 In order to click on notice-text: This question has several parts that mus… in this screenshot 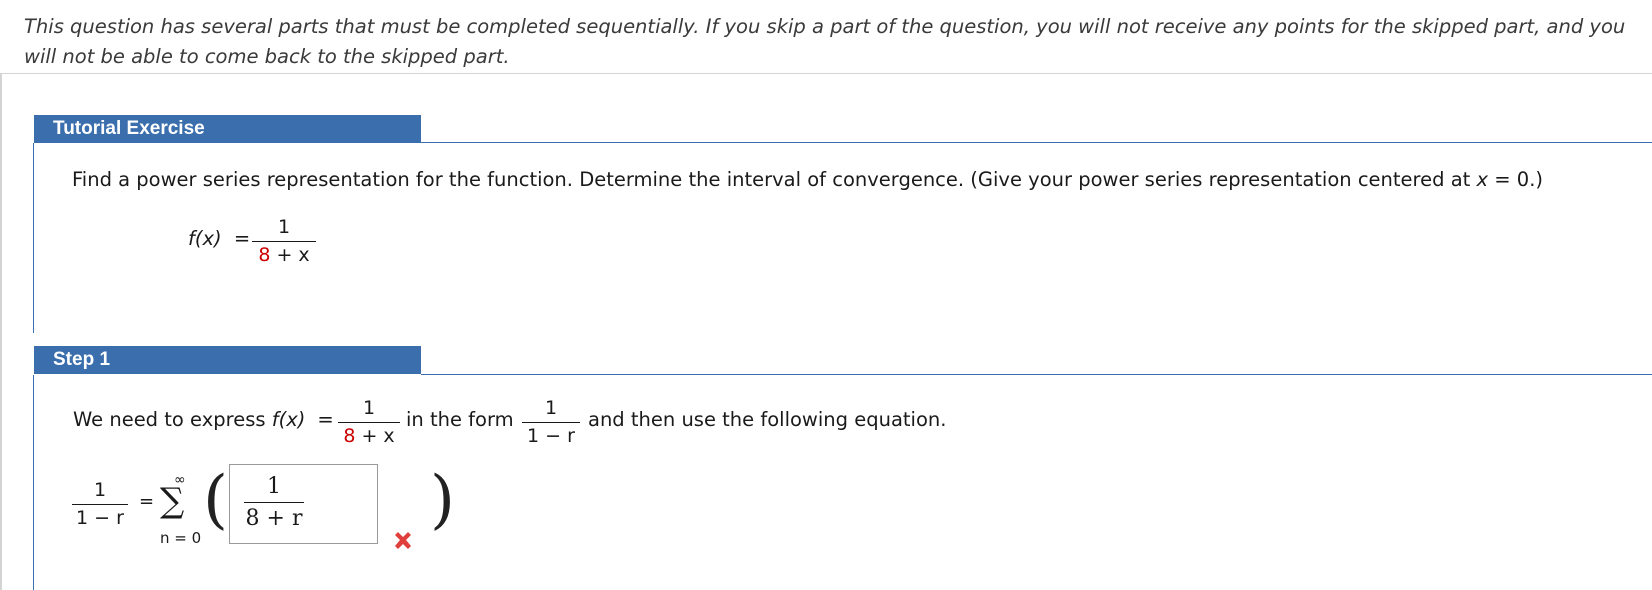, I will do `click(825, 41)`.